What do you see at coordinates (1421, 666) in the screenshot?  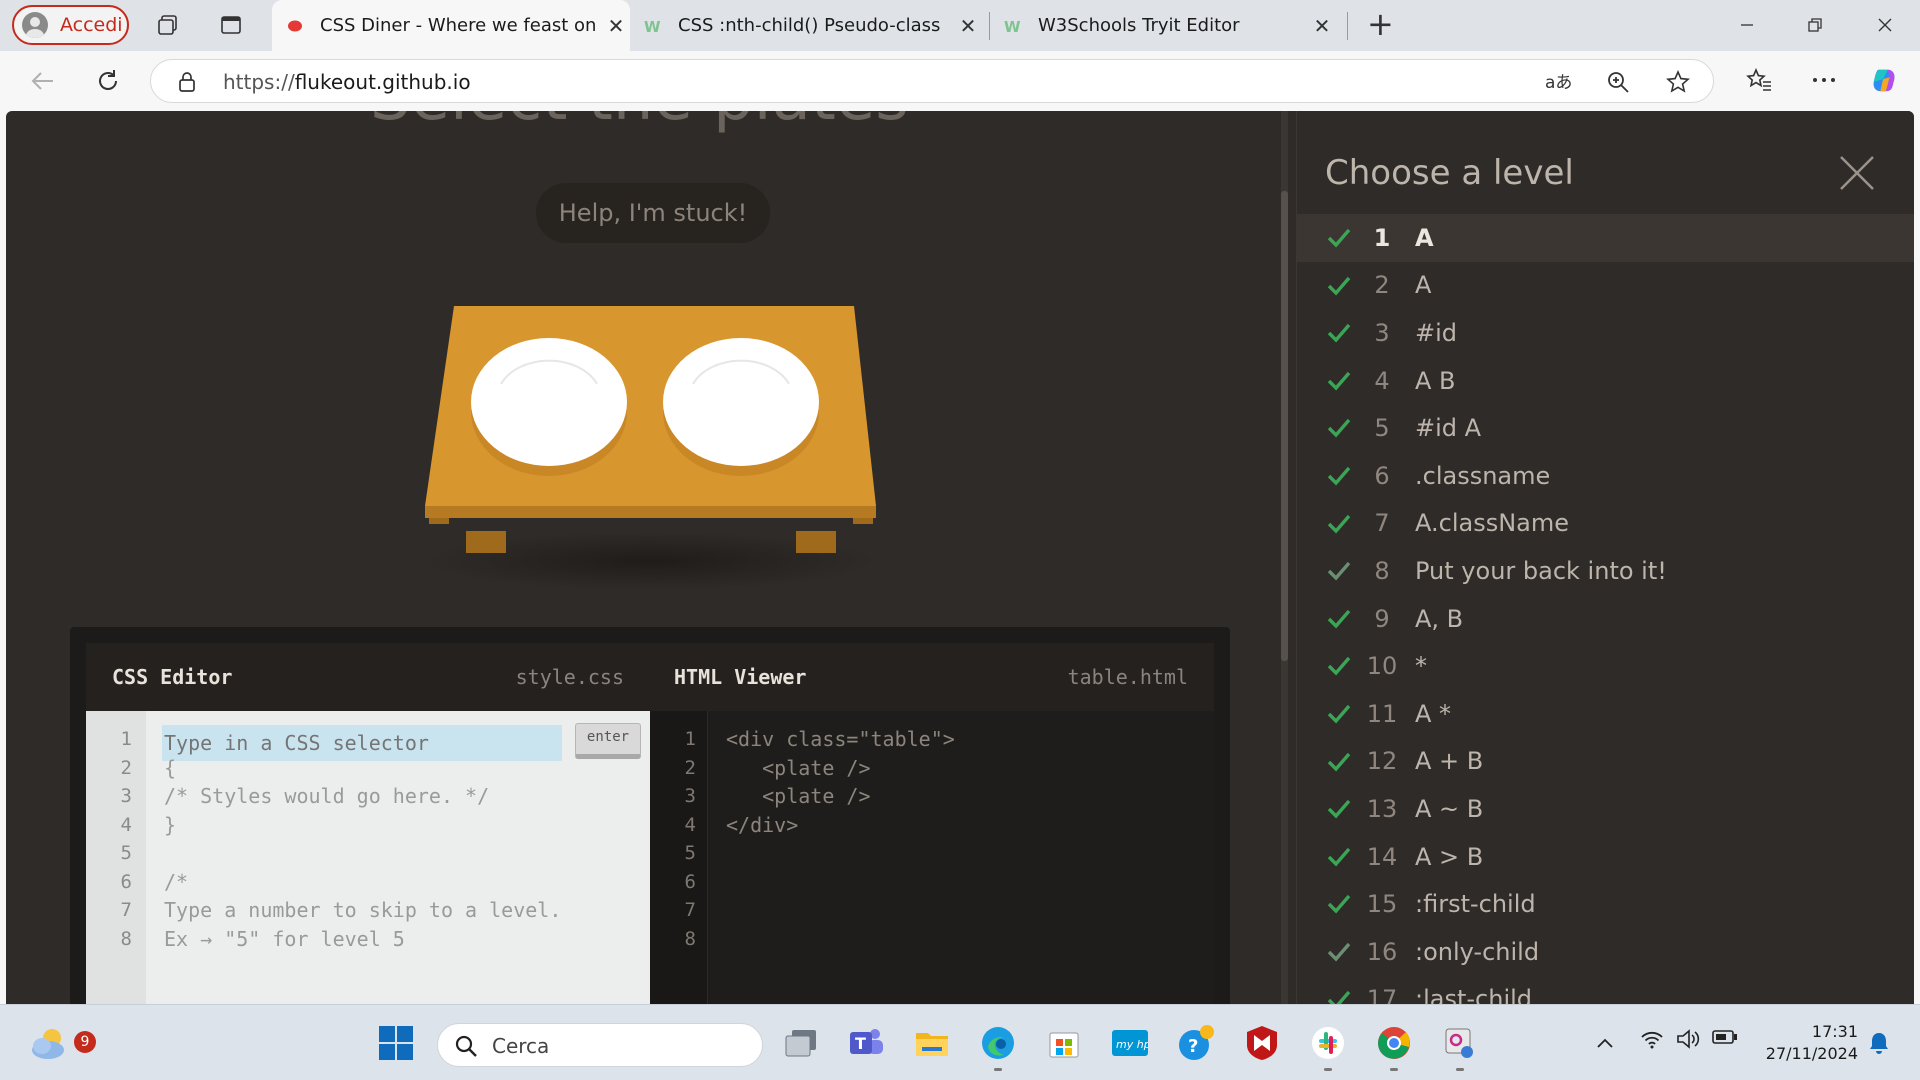 I see `level-name: *` at bounding box center [1421, 666].